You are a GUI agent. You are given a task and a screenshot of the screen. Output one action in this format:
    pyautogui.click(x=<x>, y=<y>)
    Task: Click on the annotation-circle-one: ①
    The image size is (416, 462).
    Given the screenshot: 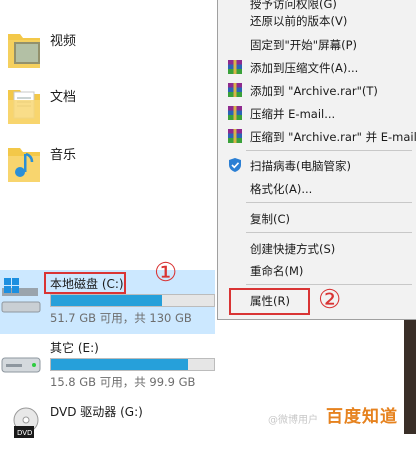 What is the action you would take?
    pyautogui.click(x=166, y=273)
    